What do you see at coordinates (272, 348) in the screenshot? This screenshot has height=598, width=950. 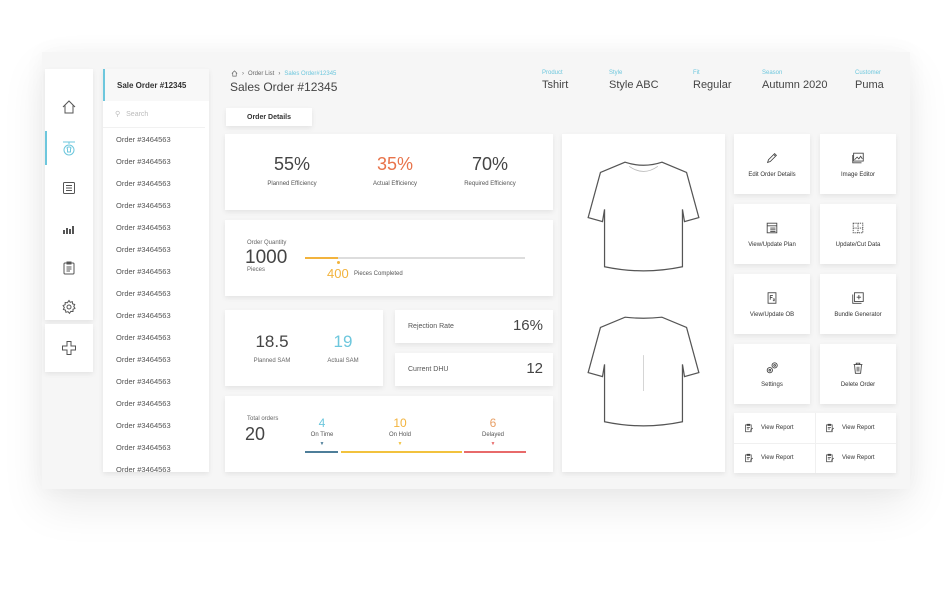 I see `planned-sam: 18.5 Planned SAM` at bounding box center [272, 348].